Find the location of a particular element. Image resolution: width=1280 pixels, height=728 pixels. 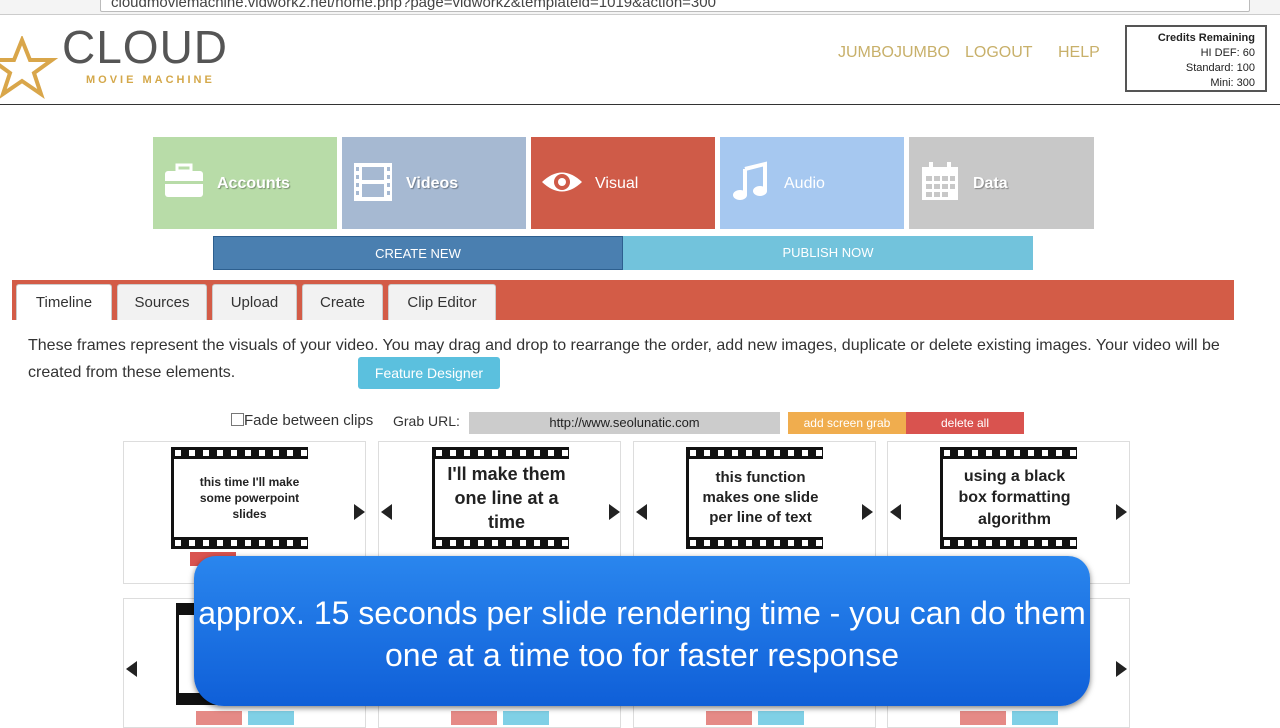

credits-mini: Mini: 300 is located at coordinates (1232, 83).